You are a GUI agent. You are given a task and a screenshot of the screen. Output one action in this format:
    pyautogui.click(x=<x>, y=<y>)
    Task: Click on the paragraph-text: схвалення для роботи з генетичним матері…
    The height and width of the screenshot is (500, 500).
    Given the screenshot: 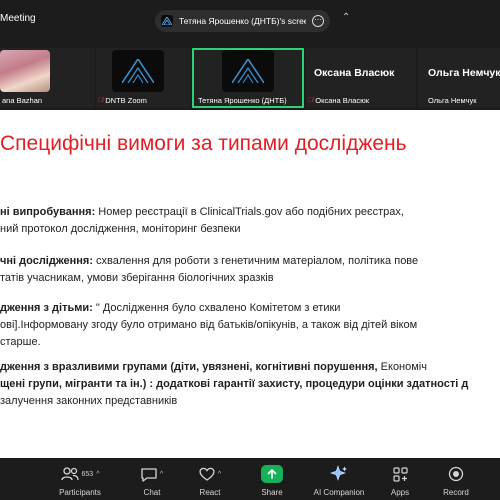 What is the action you would take?
    pyautogui.click(x=255, y=261)
    